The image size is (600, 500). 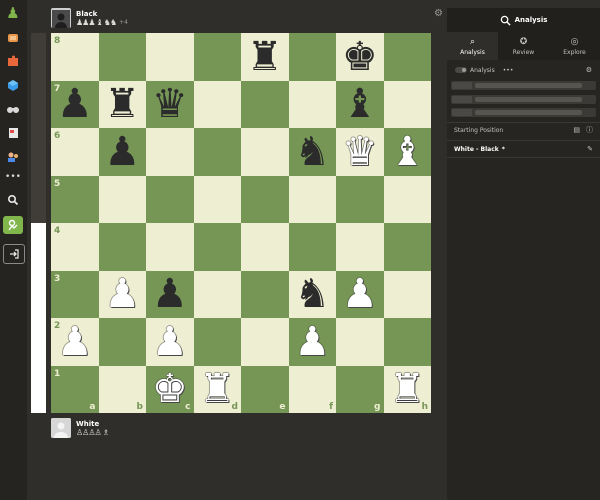 I want to click on square-b6: ♟, so click(x=122, y=152).